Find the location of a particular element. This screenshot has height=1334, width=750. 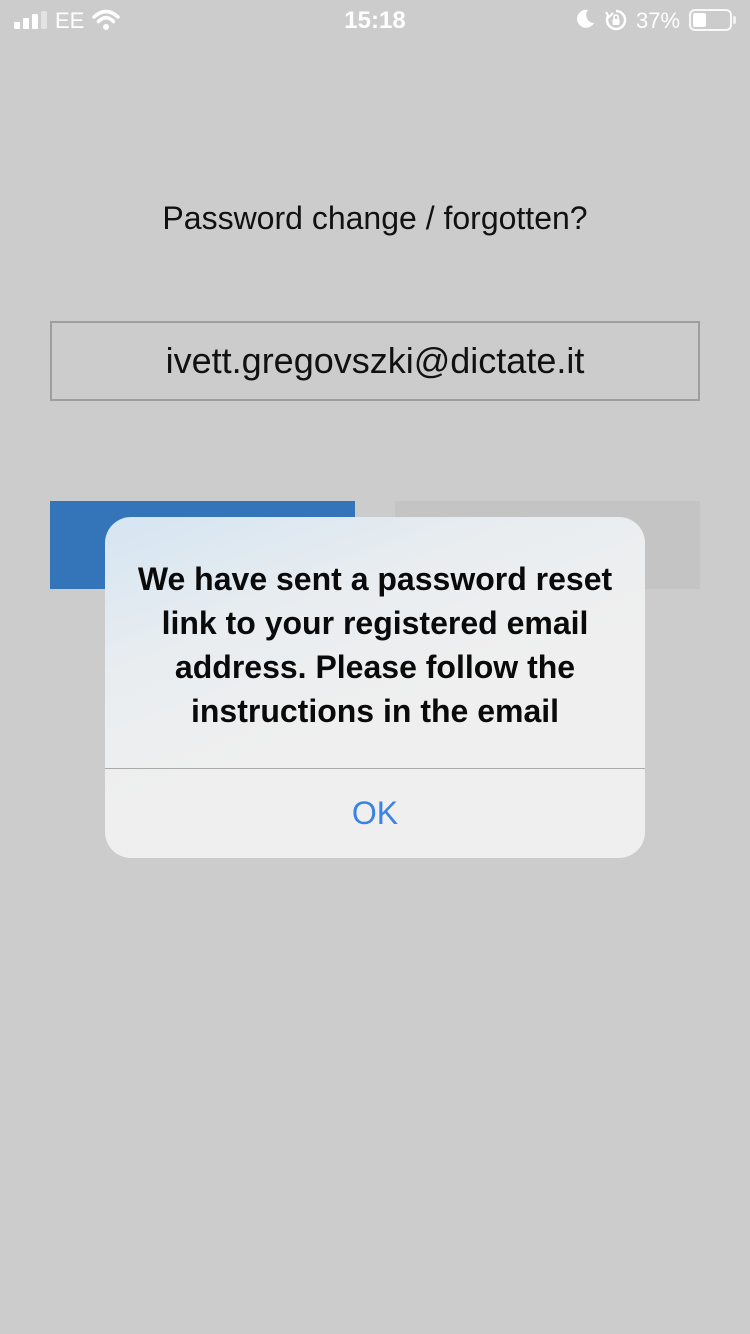

battery-icon is located at coordinates (712, 20).